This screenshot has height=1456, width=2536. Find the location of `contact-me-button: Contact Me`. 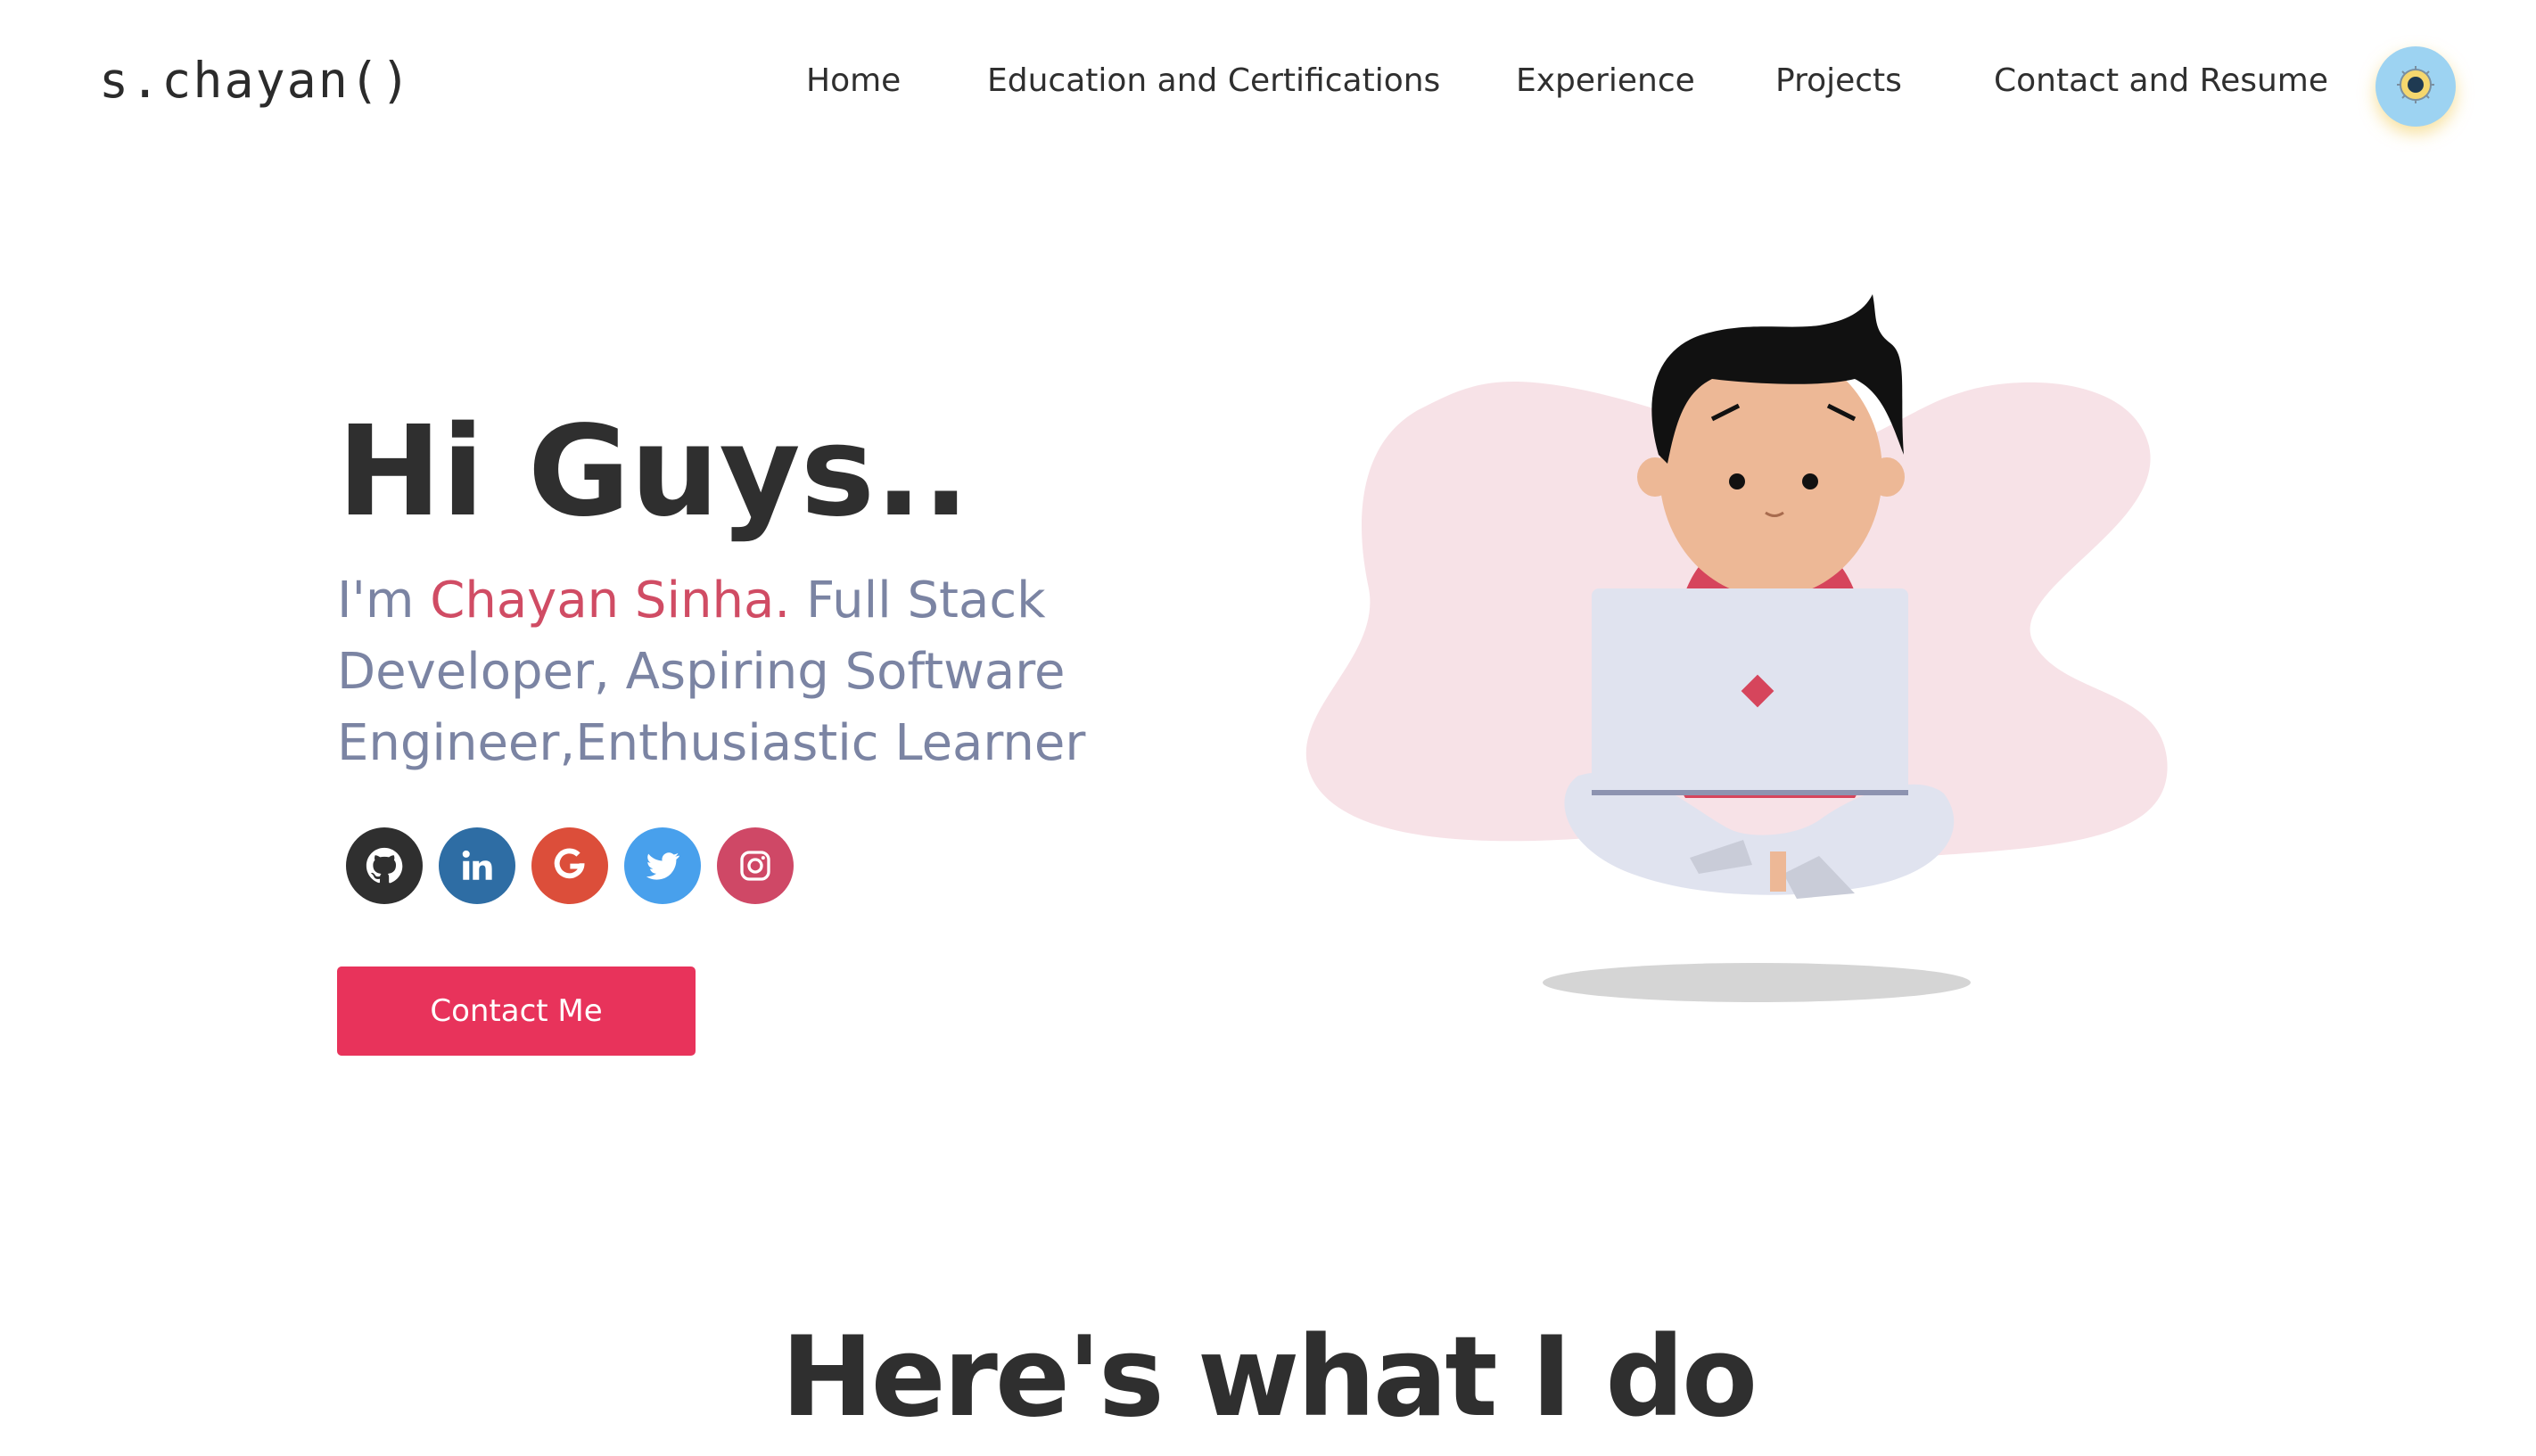

contact-me-button: Contact Me is located at coordinates (516, 1012).